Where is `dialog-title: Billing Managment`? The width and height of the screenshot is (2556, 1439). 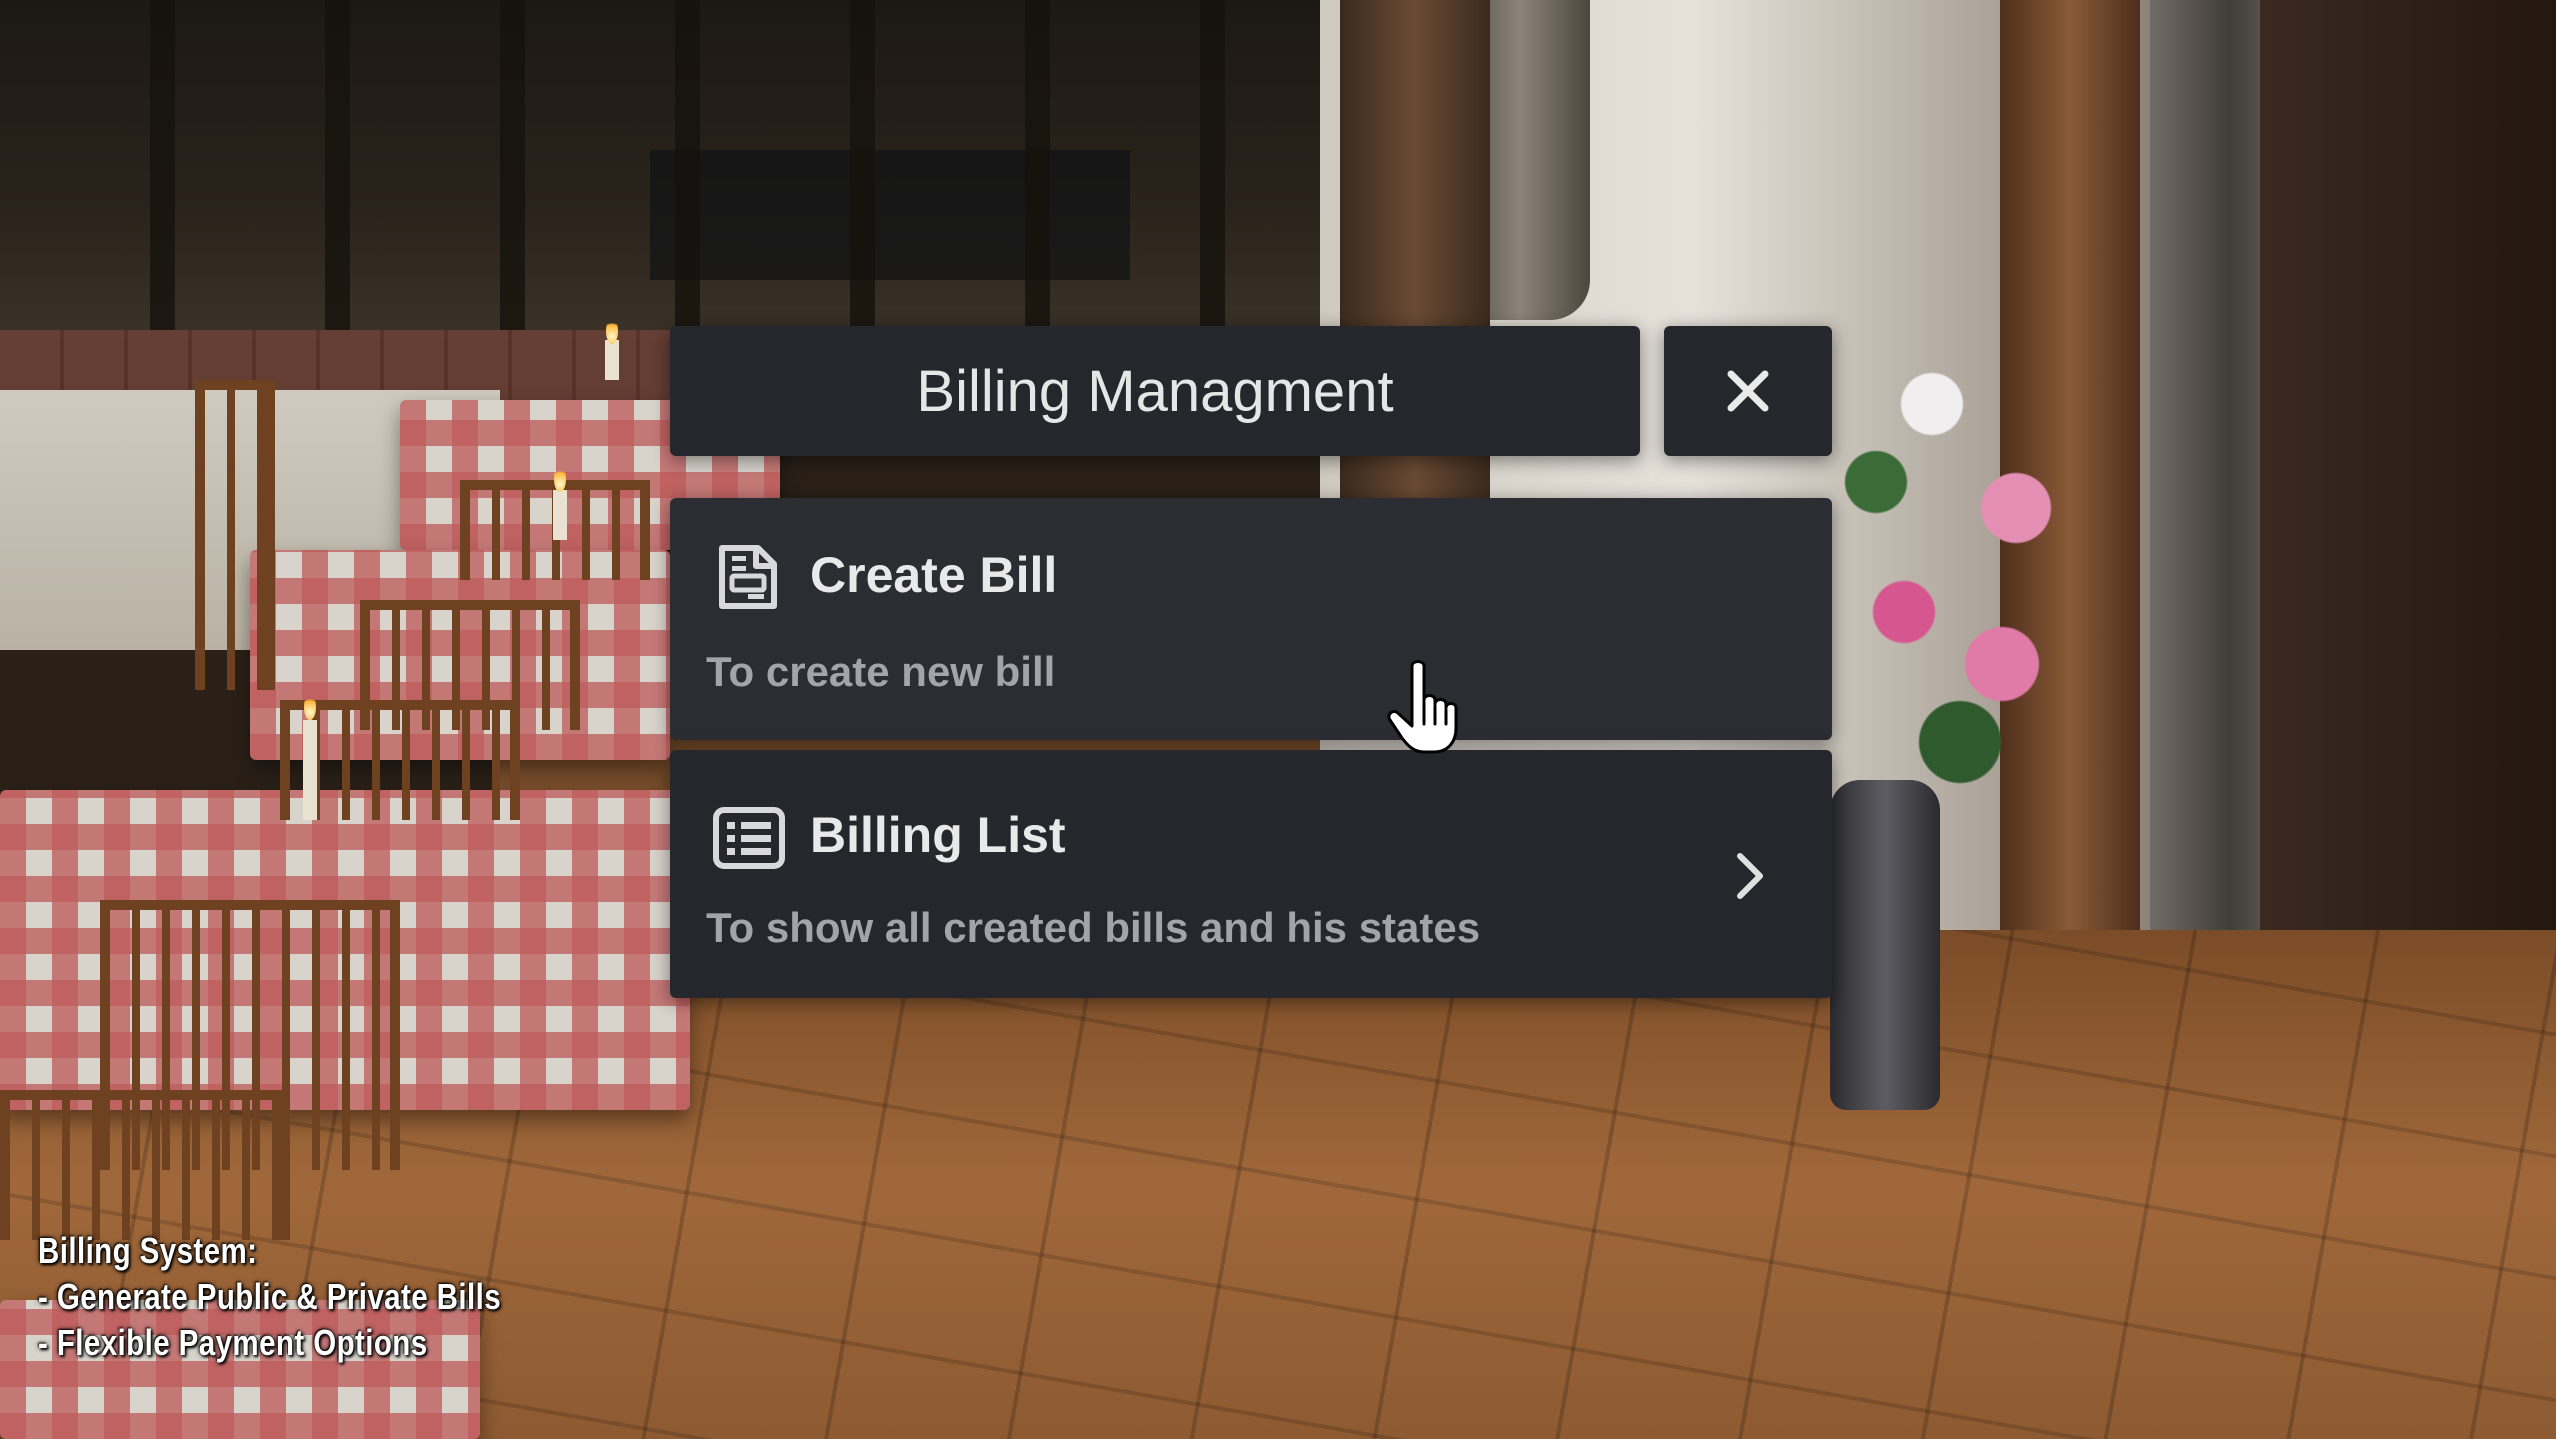 dialog-title: Billing Managment is located at coordinates (1155, 391).